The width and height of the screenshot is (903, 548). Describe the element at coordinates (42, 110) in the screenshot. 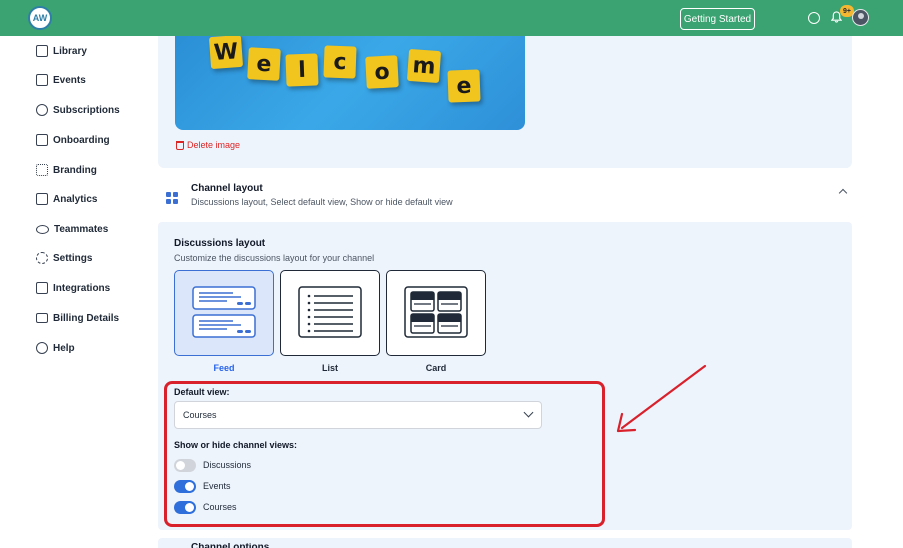

I see `dollar-icon` at that location.